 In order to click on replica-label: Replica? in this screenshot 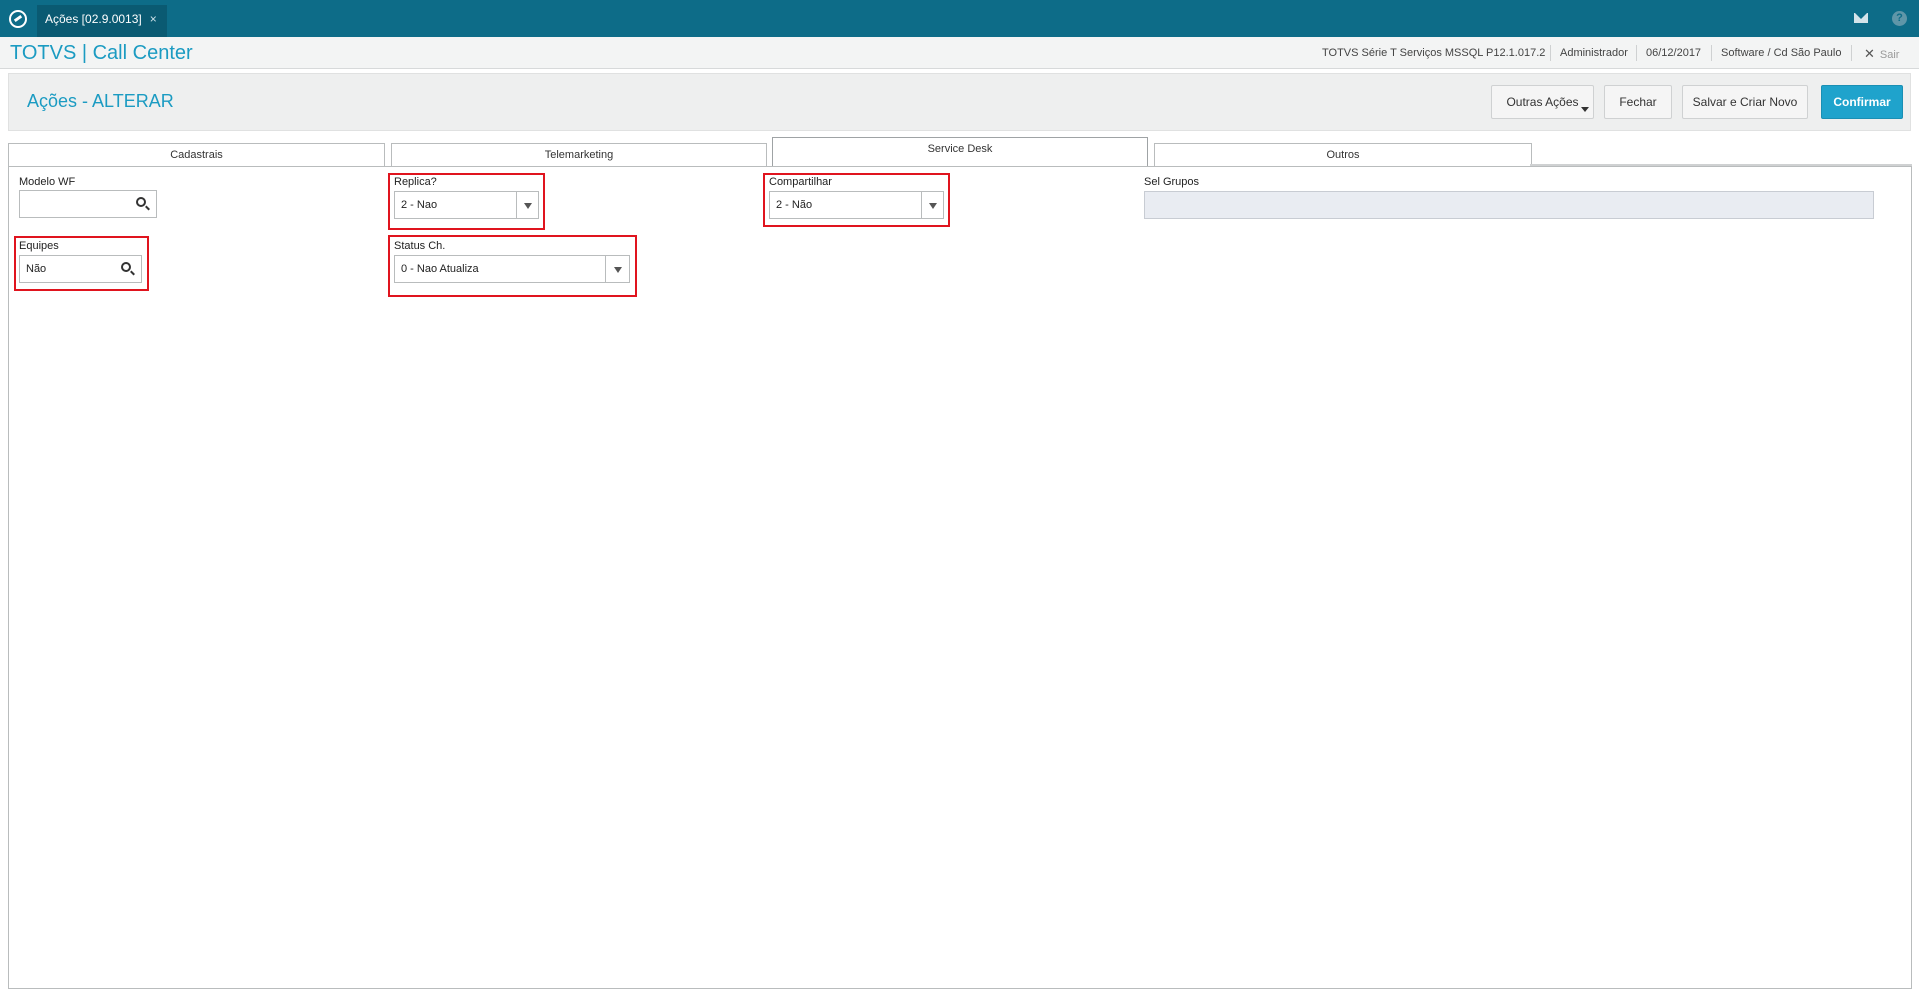, I will do `click(415, 182)`.